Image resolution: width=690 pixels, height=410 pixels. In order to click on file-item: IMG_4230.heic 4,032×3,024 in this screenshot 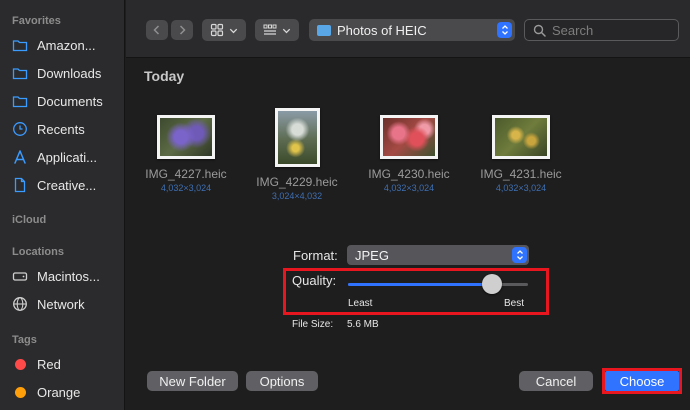, I will do `click(409, 149)`.